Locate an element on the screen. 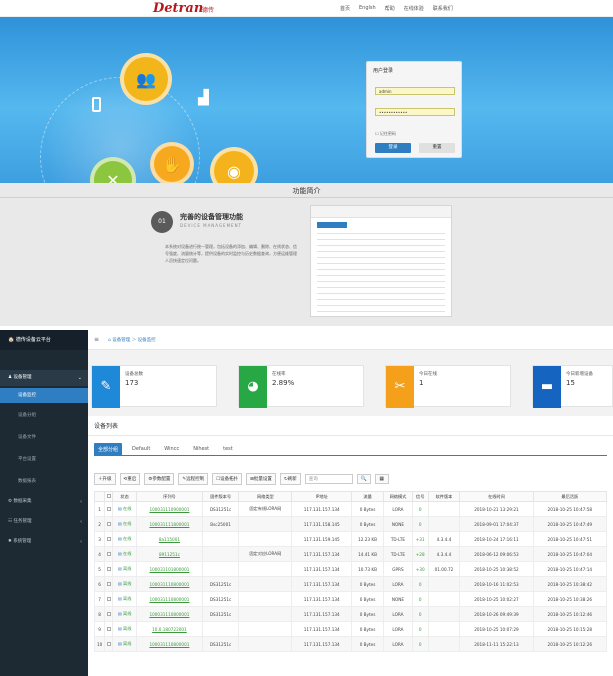 This screenshot has height=676, width=613. reset-button: 重置 is located at coordinates (437, 148).